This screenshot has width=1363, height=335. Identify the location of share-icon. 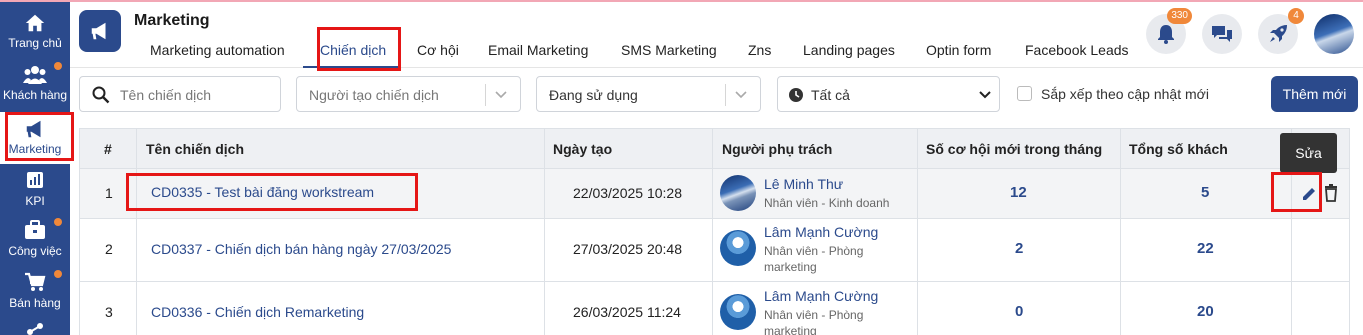
(35, 328).